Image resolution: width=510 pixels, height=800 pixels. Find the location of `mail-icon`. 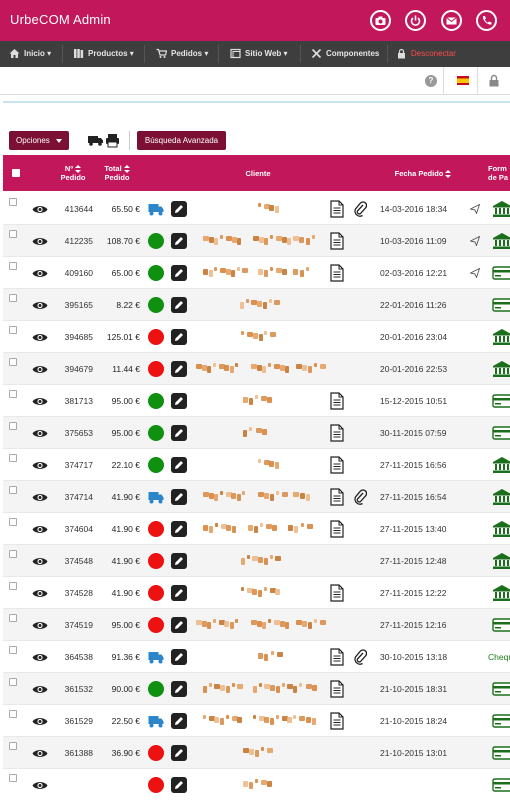

mail-icon is located at coordinates (451, 20).